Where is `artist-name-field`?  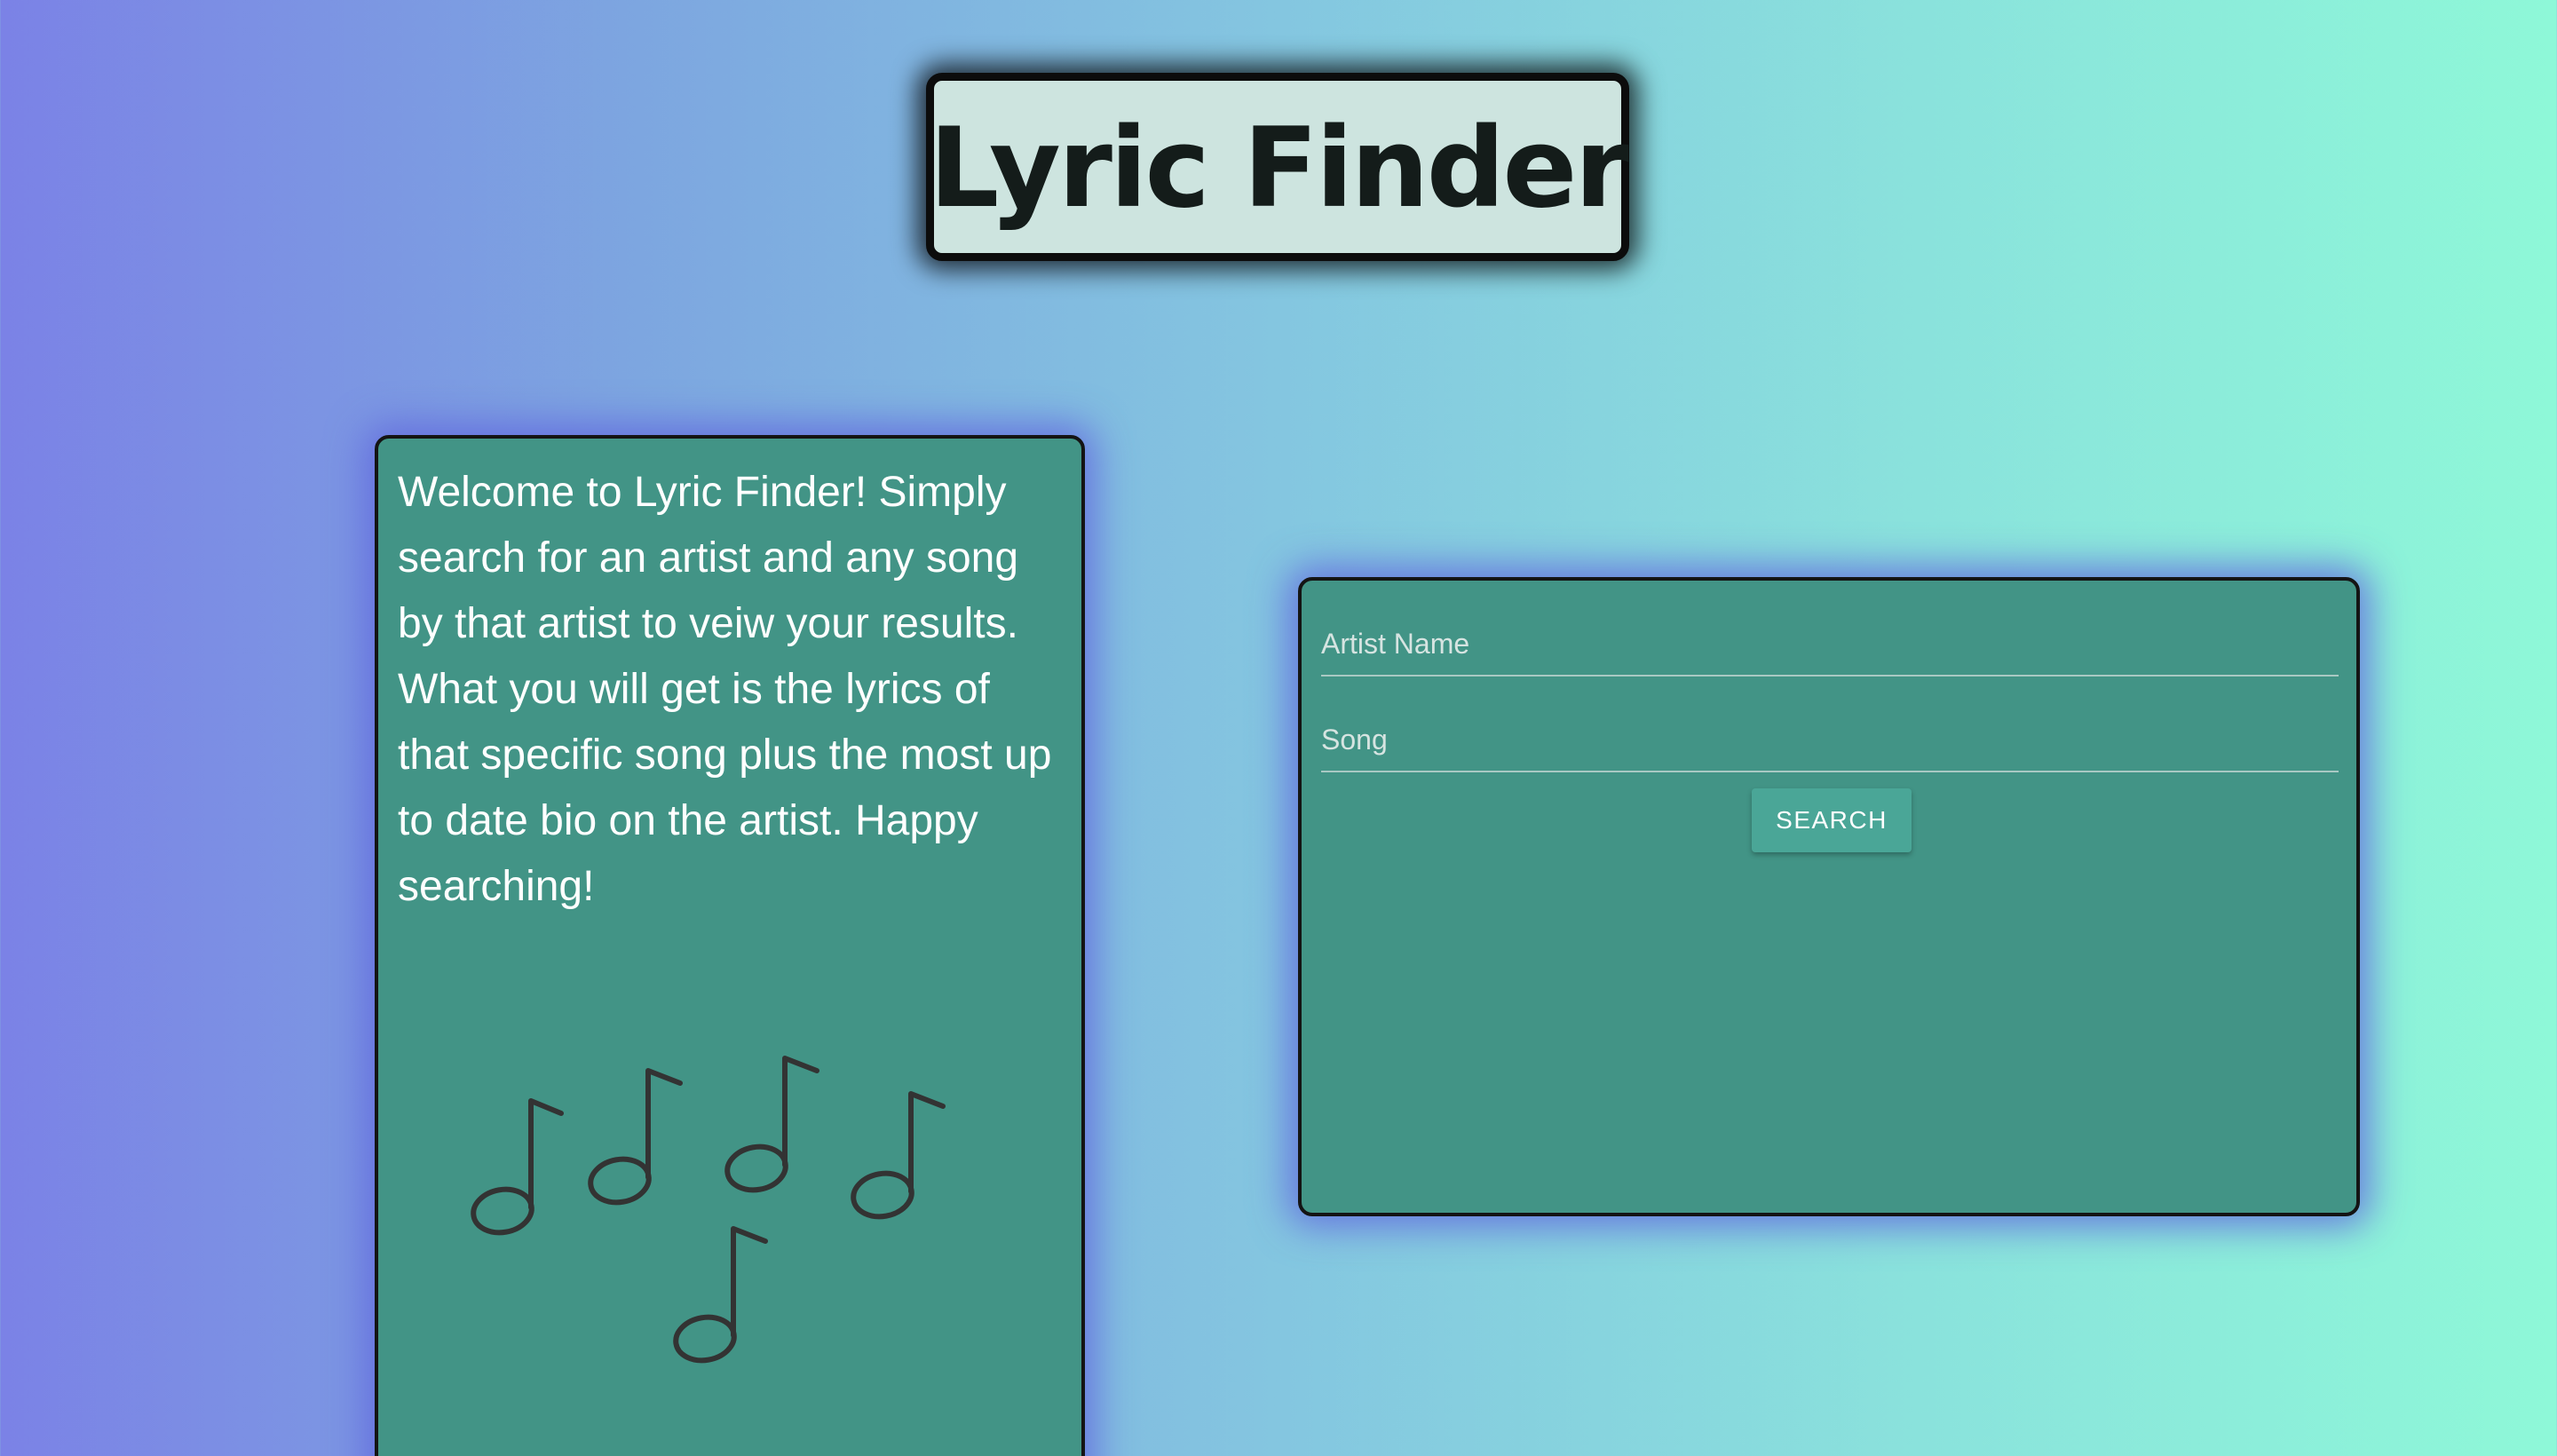 artist-name-field is located at coordinates (1830, 645).